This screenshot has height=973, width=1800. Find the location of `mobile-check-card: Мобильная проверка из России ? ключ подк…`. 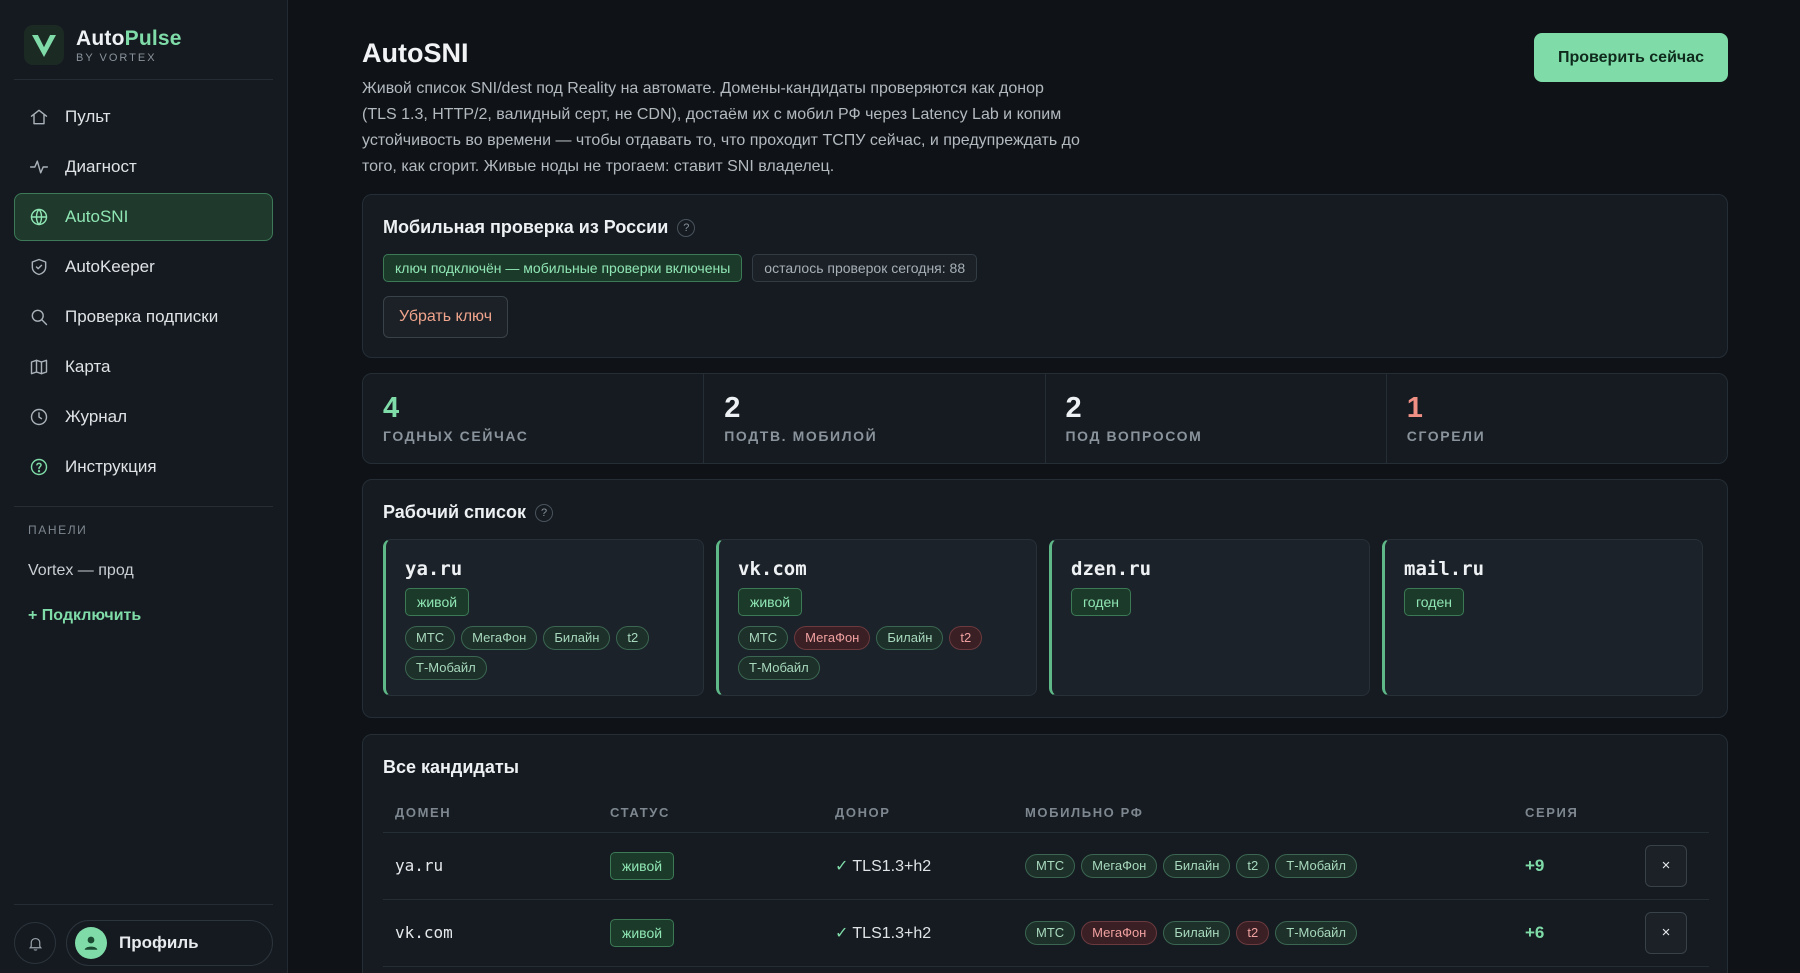

mobile-check-card: Мобильная проверка из России ? ключ подк… is located at coordinates (1045, 276).